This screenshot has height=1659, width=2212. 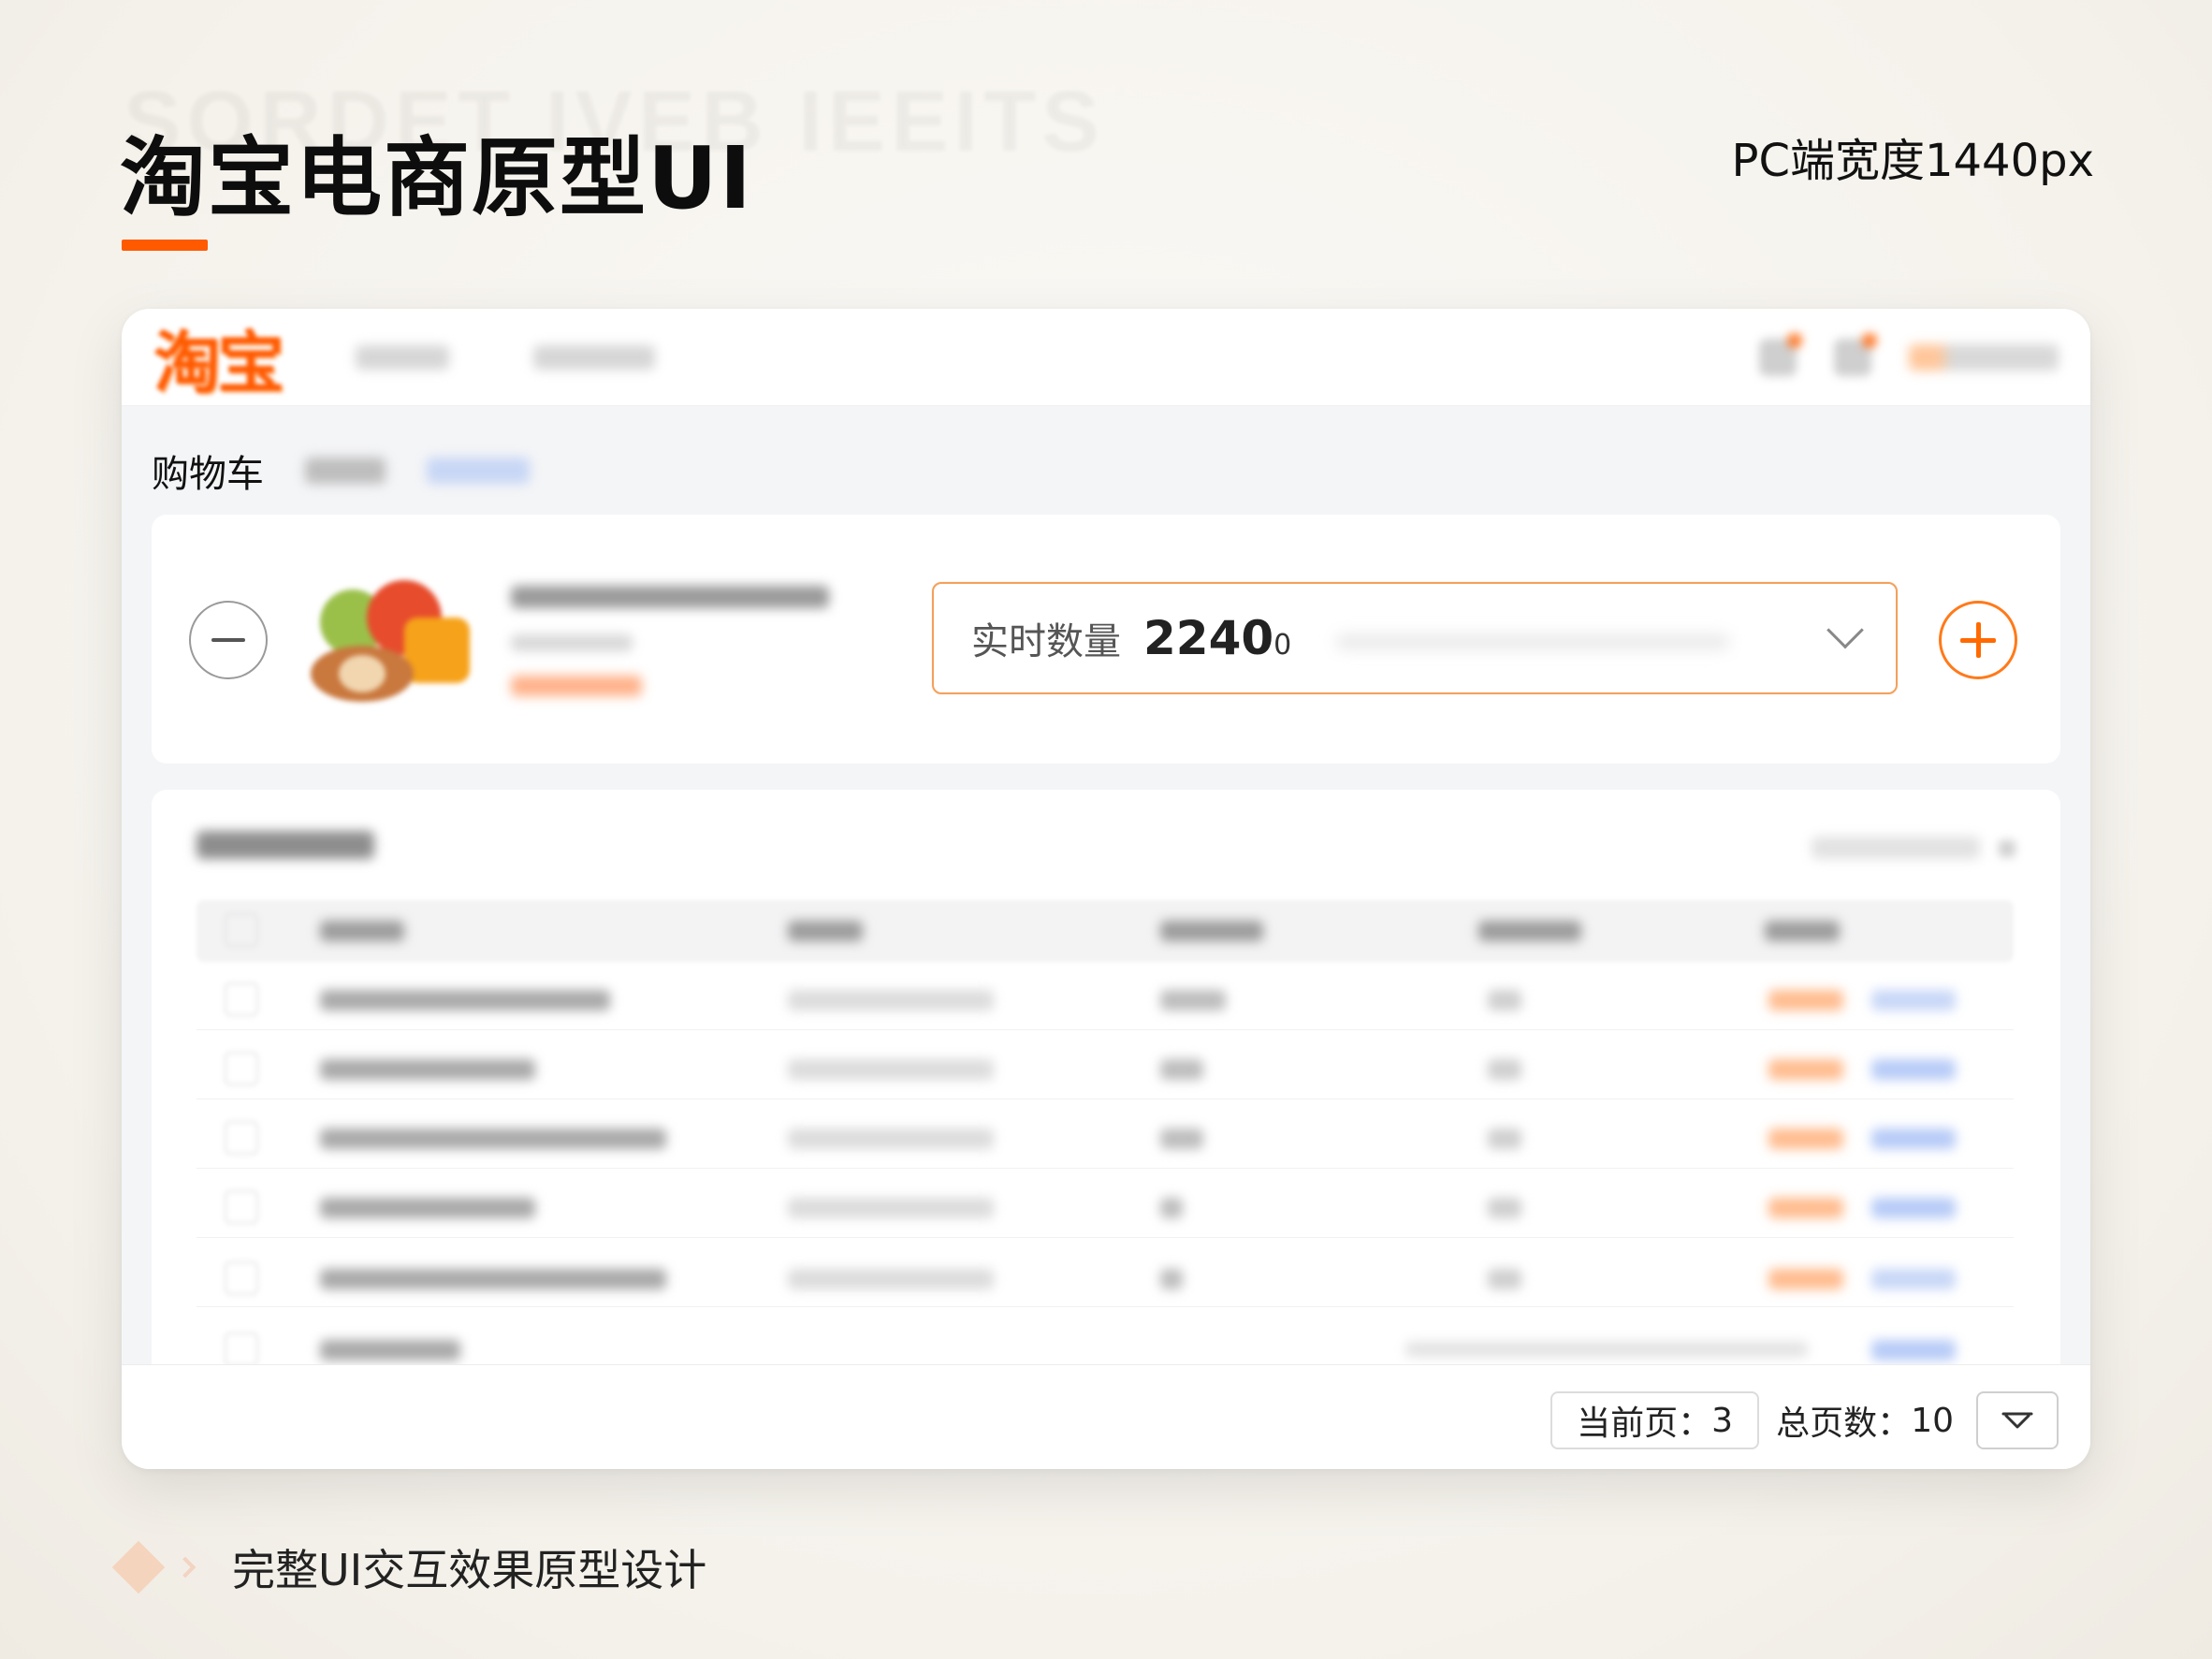 I want to click on quantity-value: 22400, so click(x=1217, y=638).